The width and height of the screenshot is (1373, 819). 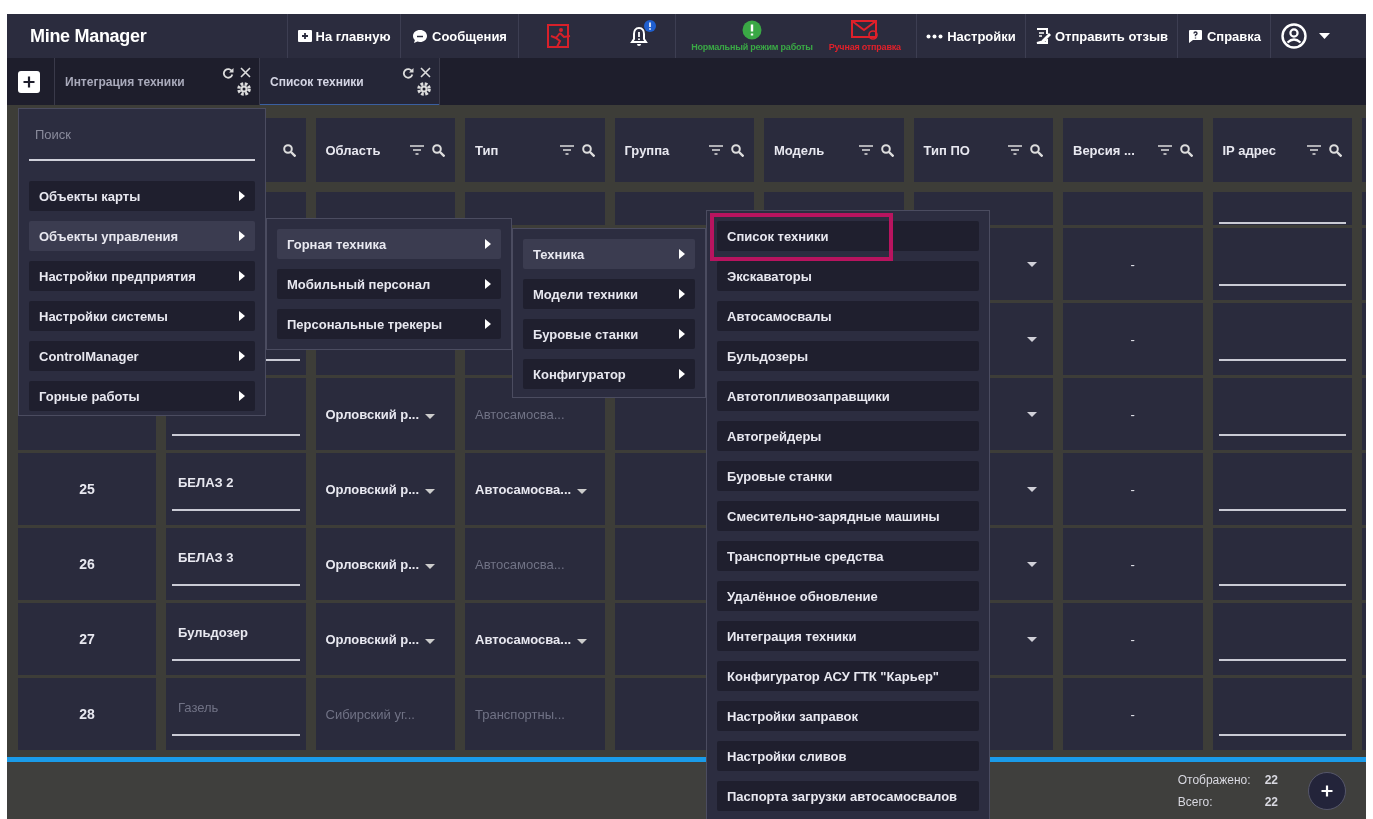 What do you see at coordinates (848, 796) in the screenshot?
I see `menu-item: Паспорта загрузки автосамосвалов` at bounding box center [848, 796].